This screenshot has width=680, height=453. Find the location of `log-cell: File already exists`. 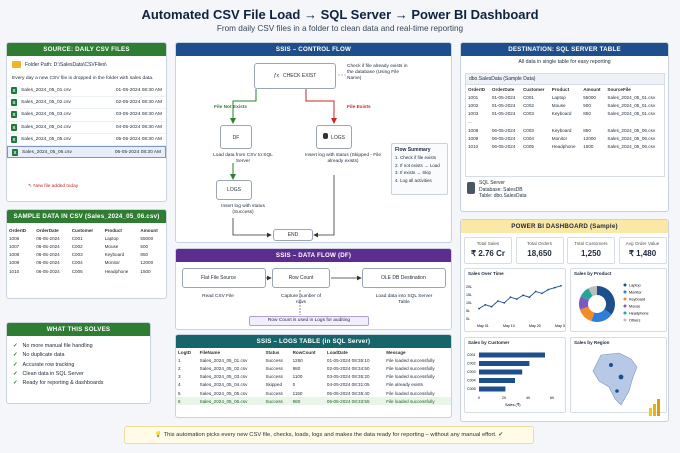

log-cell: File already exists is located at coordinates (404, 385).